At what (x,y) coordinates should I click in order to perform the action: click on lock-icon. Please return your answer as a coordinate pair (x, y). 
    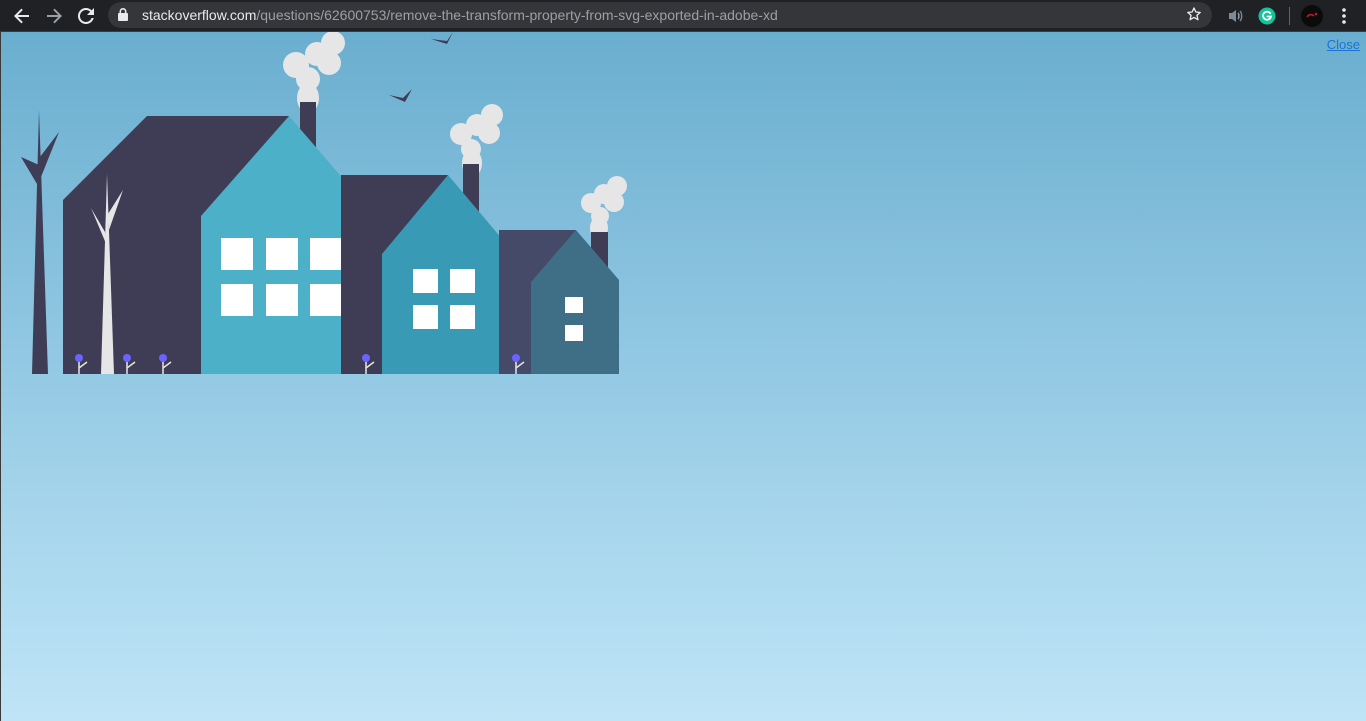
    Looking at the image, I should click on (123, 14).